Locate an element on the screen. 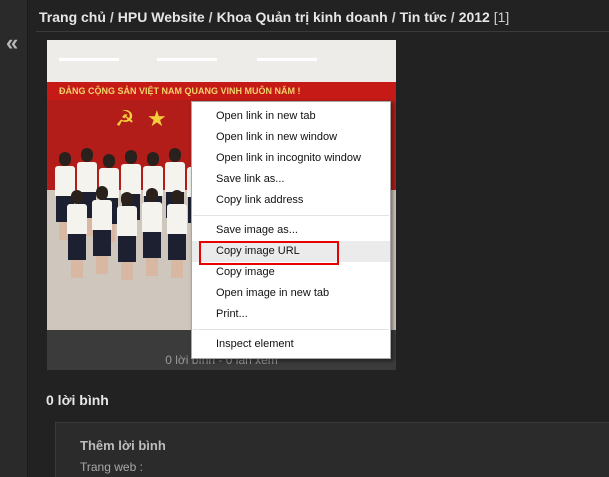 The width and height of the screenshot is (609, 477). breadcrumb-home: Trang chủ is located at coordinates (72, 17).